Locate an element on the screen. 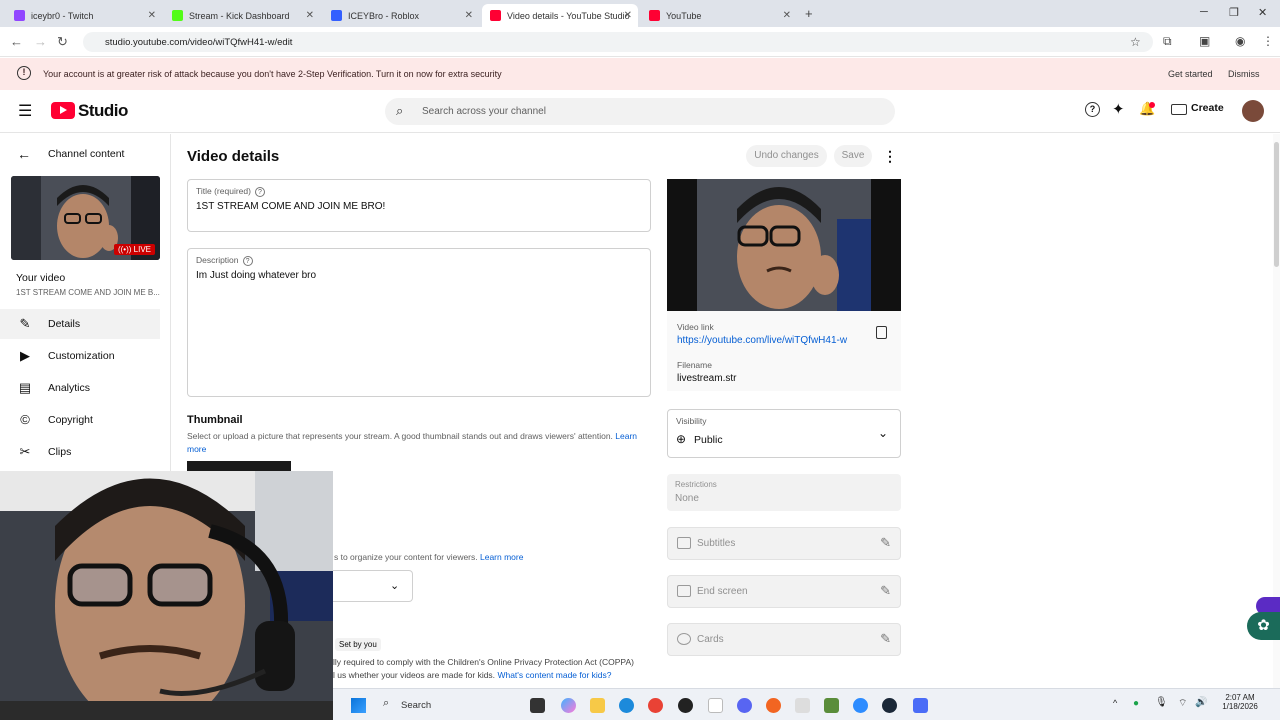 The image size is (1280, 720). date: 1/18/2026 is located at coordinates (1240, 706).